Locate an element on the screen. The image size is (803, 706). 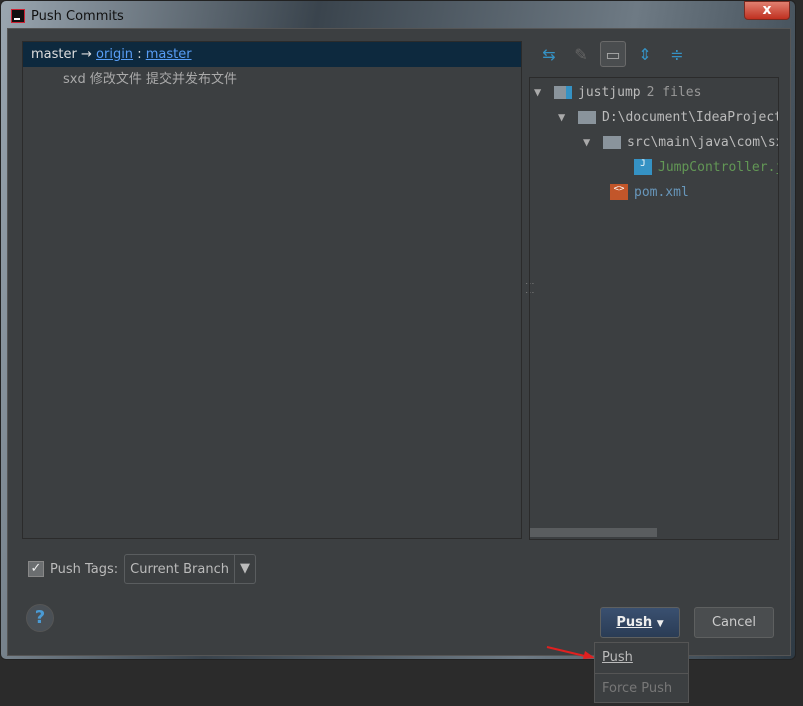
tree-node-root: ▼ justjump 2 files is located at coordinates (617, 92).